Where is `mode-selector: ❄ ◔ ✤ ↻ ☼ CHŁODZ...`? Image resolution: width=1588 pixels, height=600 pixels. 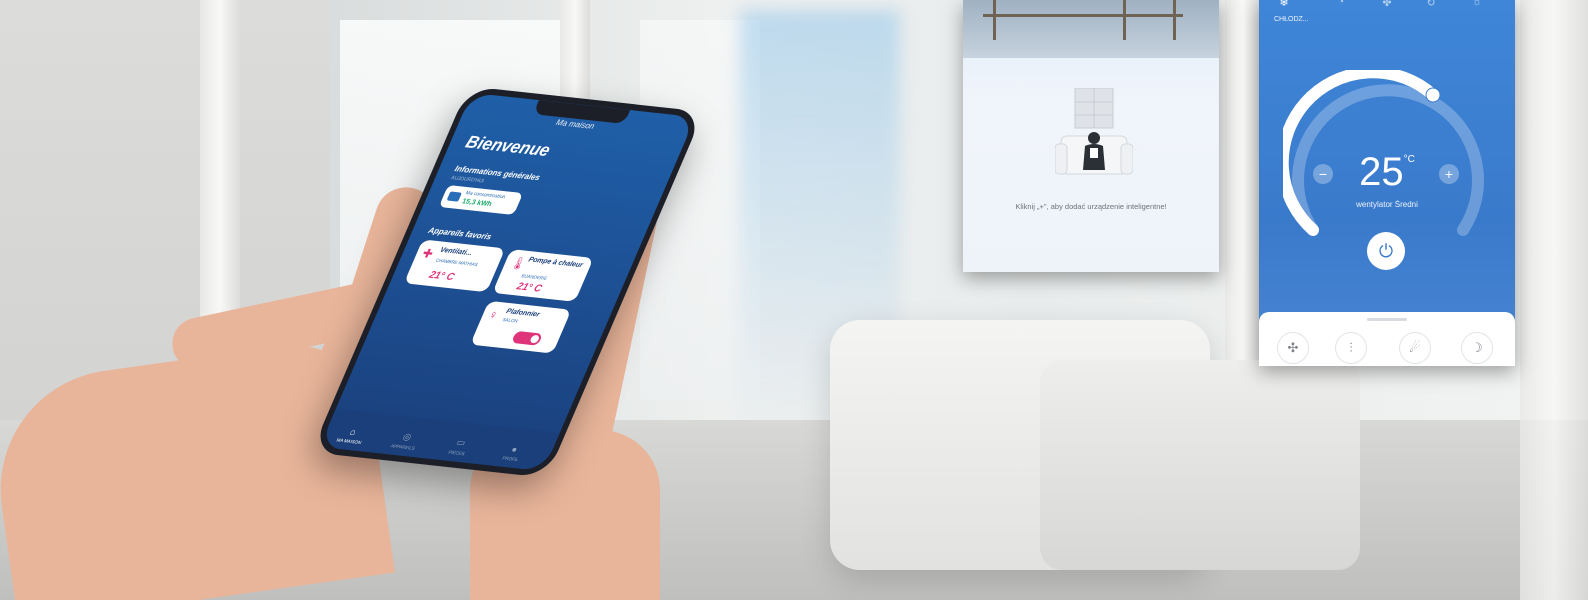
mode-selector: ❄ ◔ ✤ ↻ ☼ CHŁODZ... is located at coordinates (1387, 15).